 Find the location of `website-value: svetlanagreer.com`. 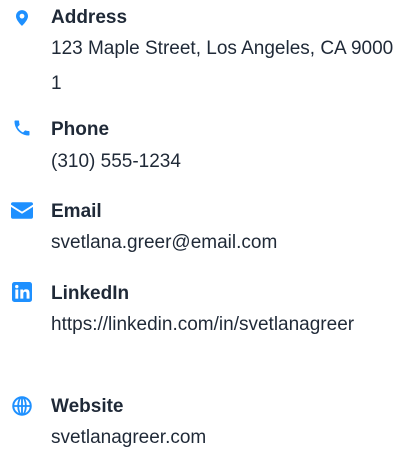

website-value: svetlanagreer.com is located at coordinates (223, 437).